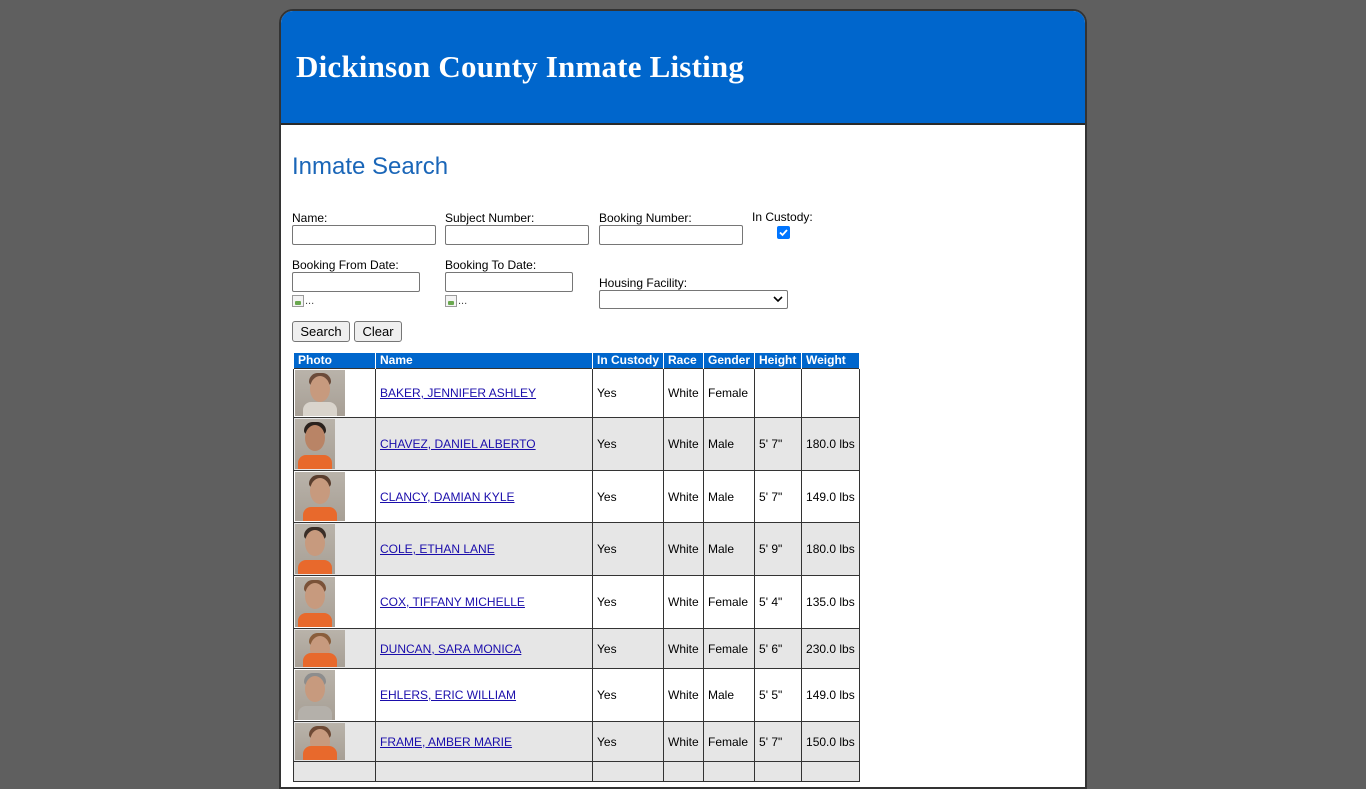 This screenshot has width=1366, height=789. I want to click on inmate-name-link: DUNCAN, SARA MONICA, so click(450, 649).